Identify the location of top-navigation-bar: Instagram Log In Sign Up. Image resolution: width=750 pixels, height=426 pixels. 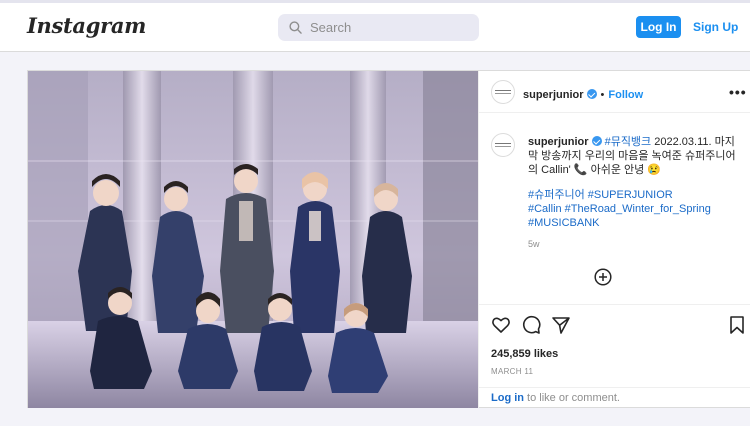
(375, 26).